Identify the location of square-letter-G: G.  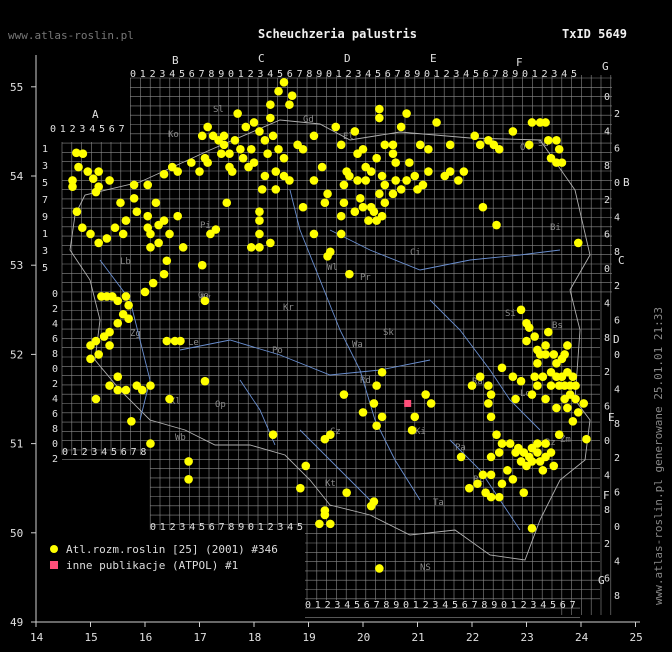
(605, 66).